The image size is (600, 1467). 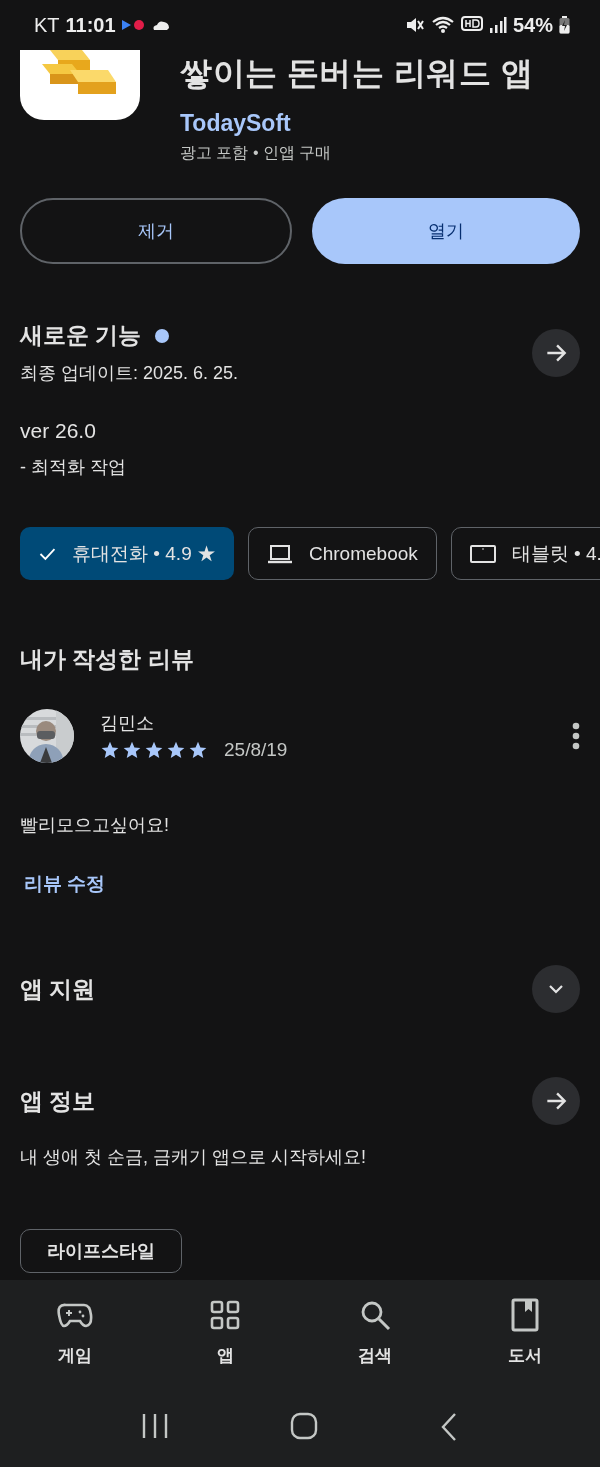 What do you see at coordinates (154, 1426) in the screenshot?
I see `recent-apps-icon` at bounding box center [154, 1426].